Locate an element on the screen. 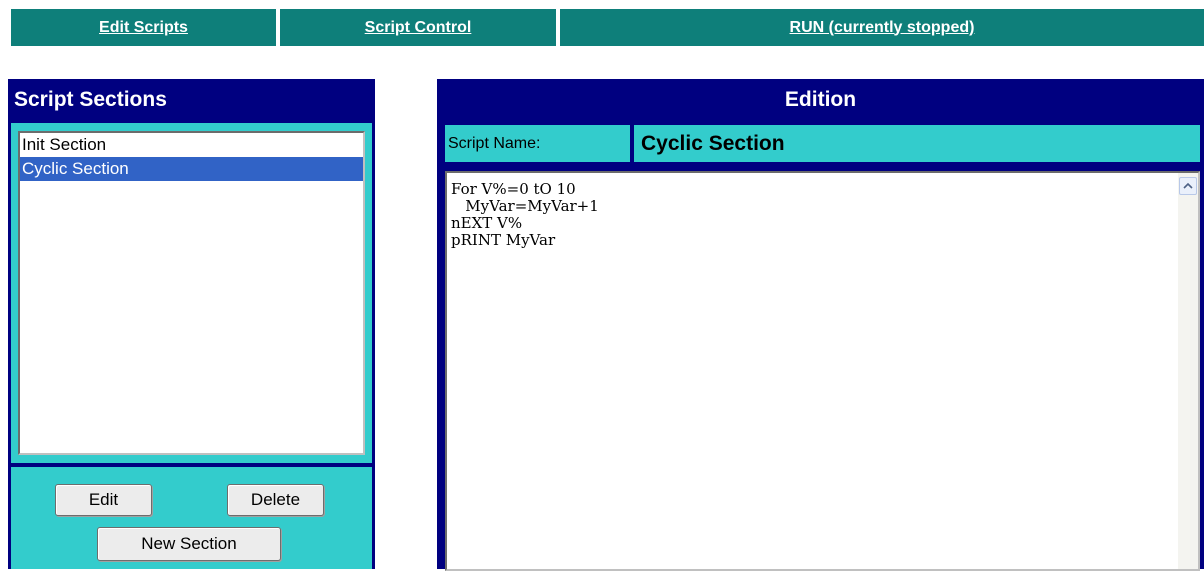  tab-edit-scripts: Edit Scripts is located at coordinates (143, 27).